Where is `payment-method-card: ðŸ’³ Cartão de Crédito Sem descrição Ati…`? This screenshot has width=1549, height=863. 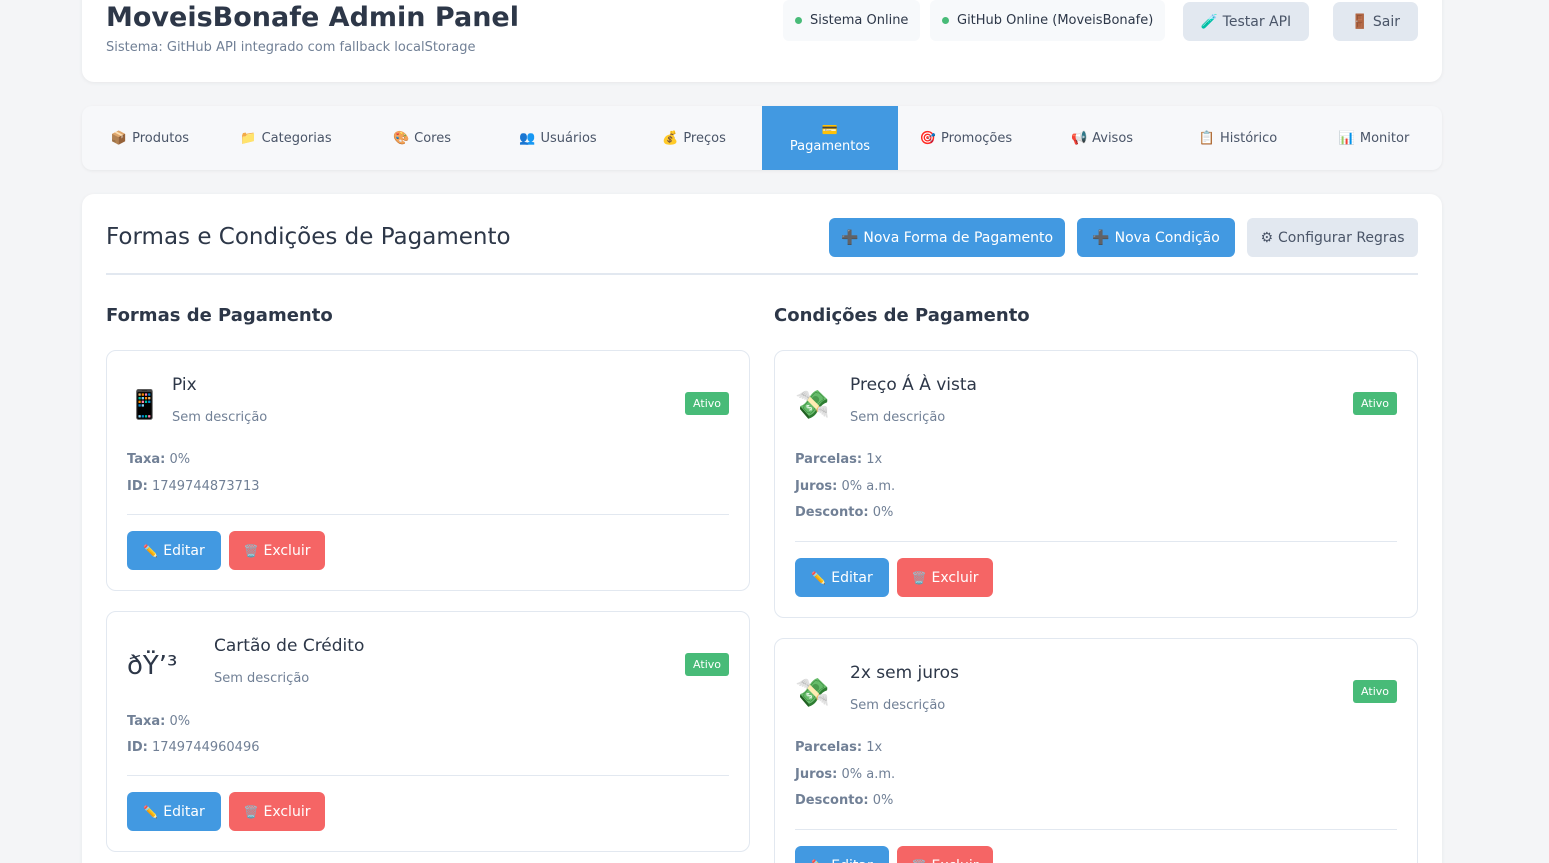 payment-method-card: ðŸ’³ Cartão de Crédito Sem descrição Ati… is located at coordinates (428, 731).